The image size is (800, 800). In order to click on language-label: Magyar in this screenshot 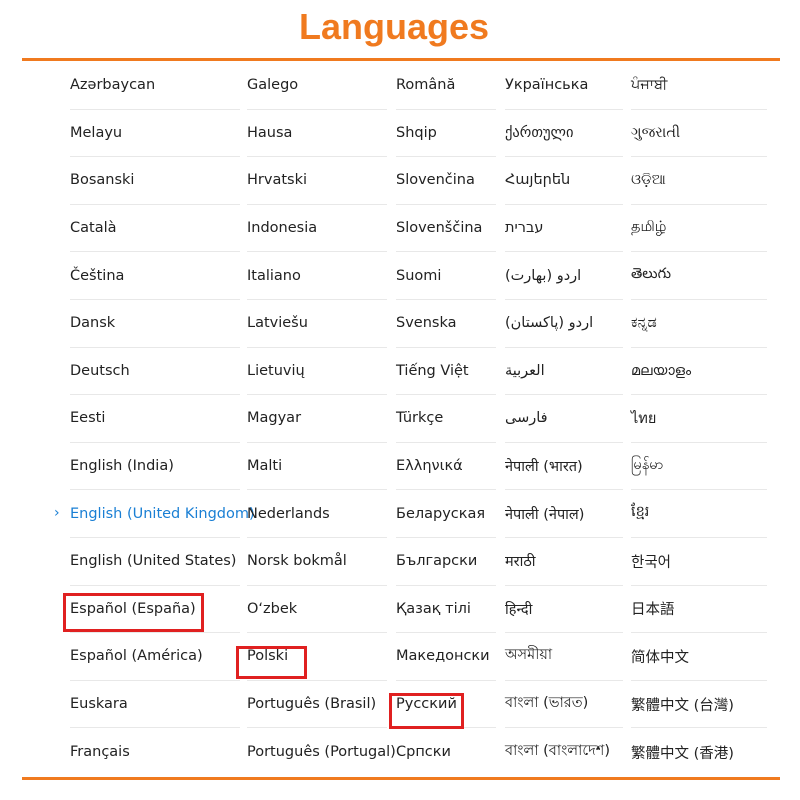, I will do `click(274, 418)`.